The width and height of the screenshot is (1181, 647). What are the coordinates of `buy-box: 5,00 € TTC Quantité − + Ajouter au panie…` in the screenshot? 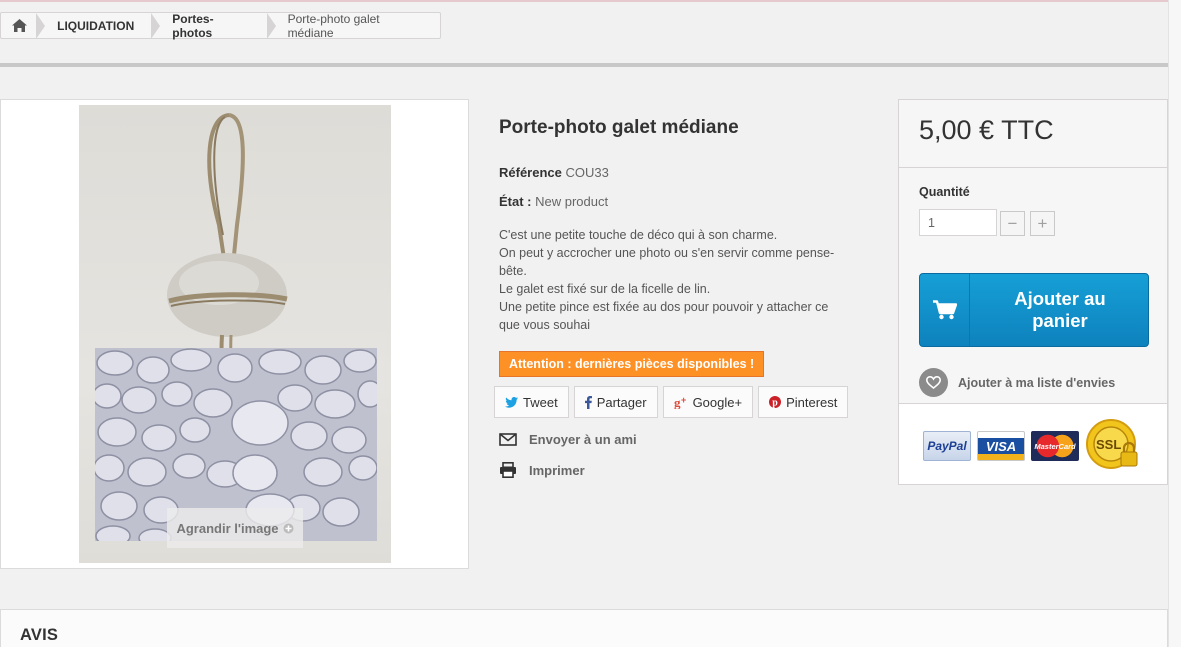 It's located at (1033, 292).